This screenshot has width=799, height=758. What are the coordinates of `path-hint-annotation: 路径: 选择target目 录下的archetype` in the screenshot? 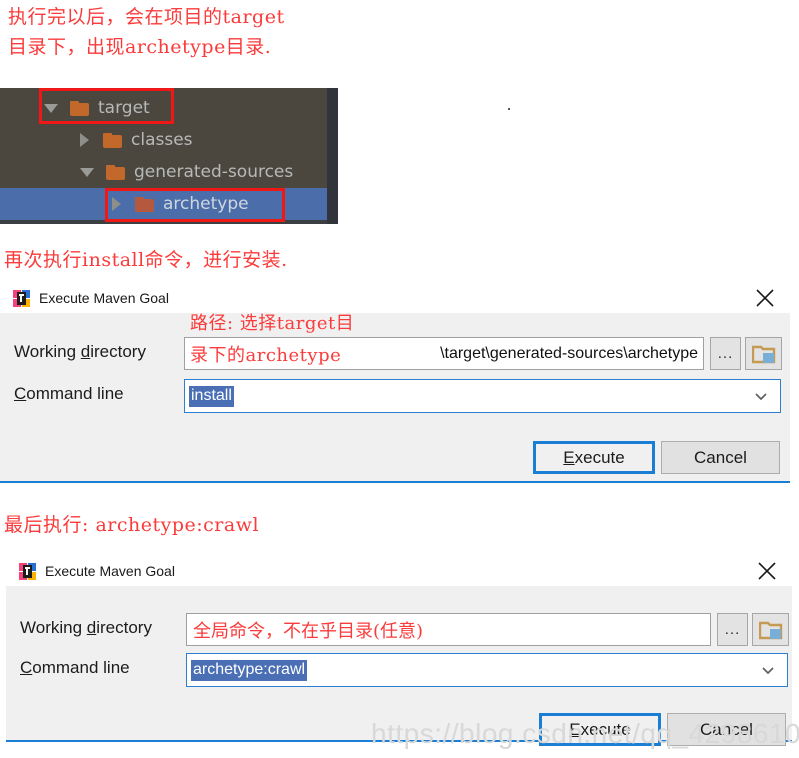 It's located at (272, 339).